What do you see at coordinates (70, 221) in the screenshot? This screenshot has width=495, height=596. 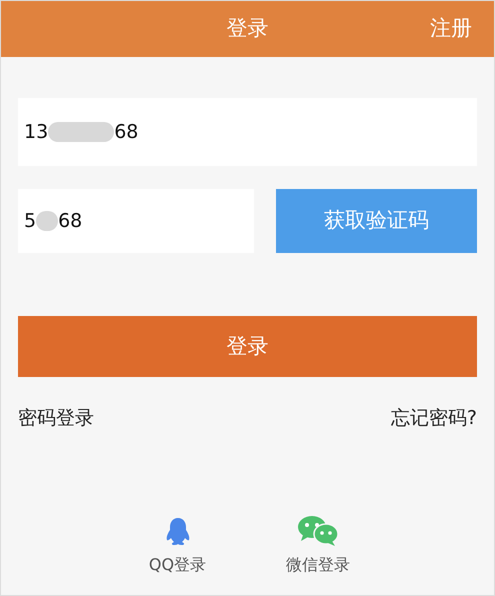 I see `code-value-end: 68` at bounding box center [70, 221].